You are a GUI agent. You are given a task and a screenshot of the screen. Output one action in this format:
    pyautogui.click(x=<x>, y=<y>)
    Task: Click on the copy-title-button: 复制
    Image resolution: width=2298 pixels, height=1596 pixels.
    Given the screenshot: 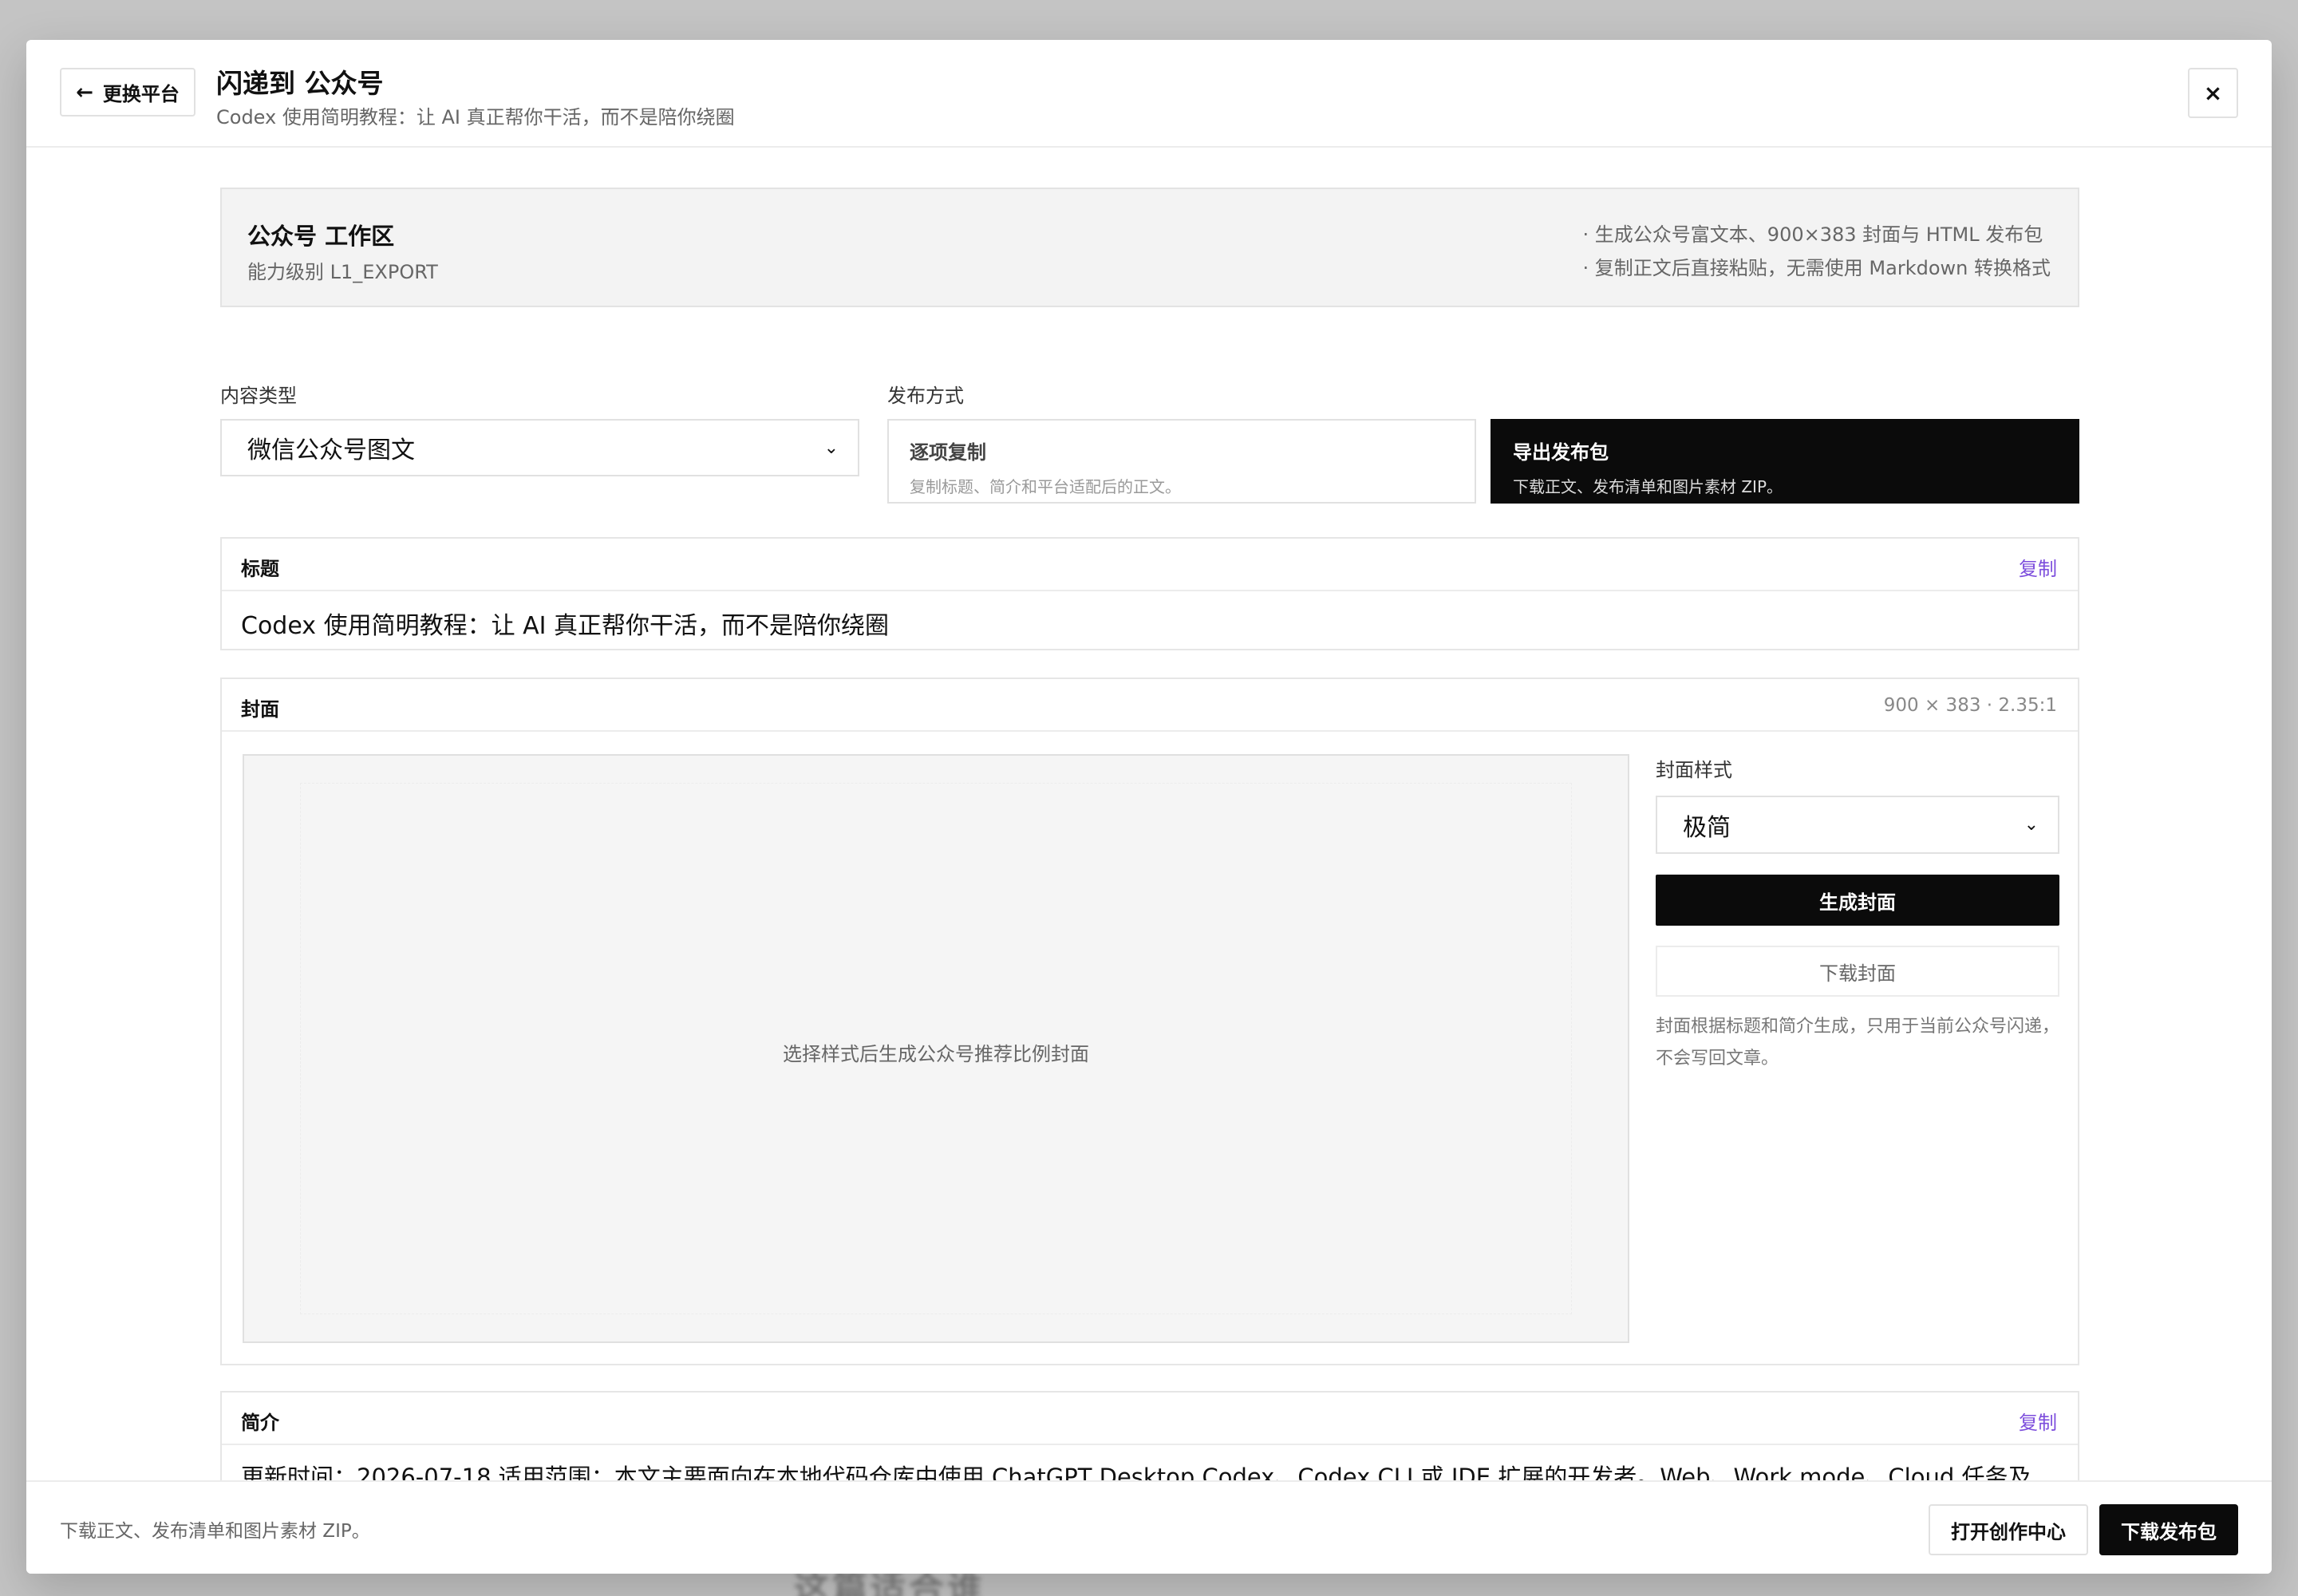 What is the action you would take?
    pyautogui.click(x=2038, y=567)
    